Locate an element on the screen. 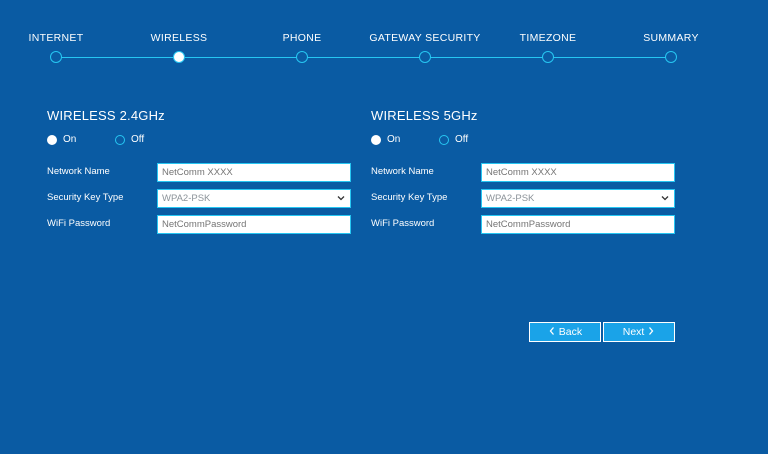 The height and width of the screenshot is (454, 768). step-phone: PHONE is located at coordinates (302, 31).